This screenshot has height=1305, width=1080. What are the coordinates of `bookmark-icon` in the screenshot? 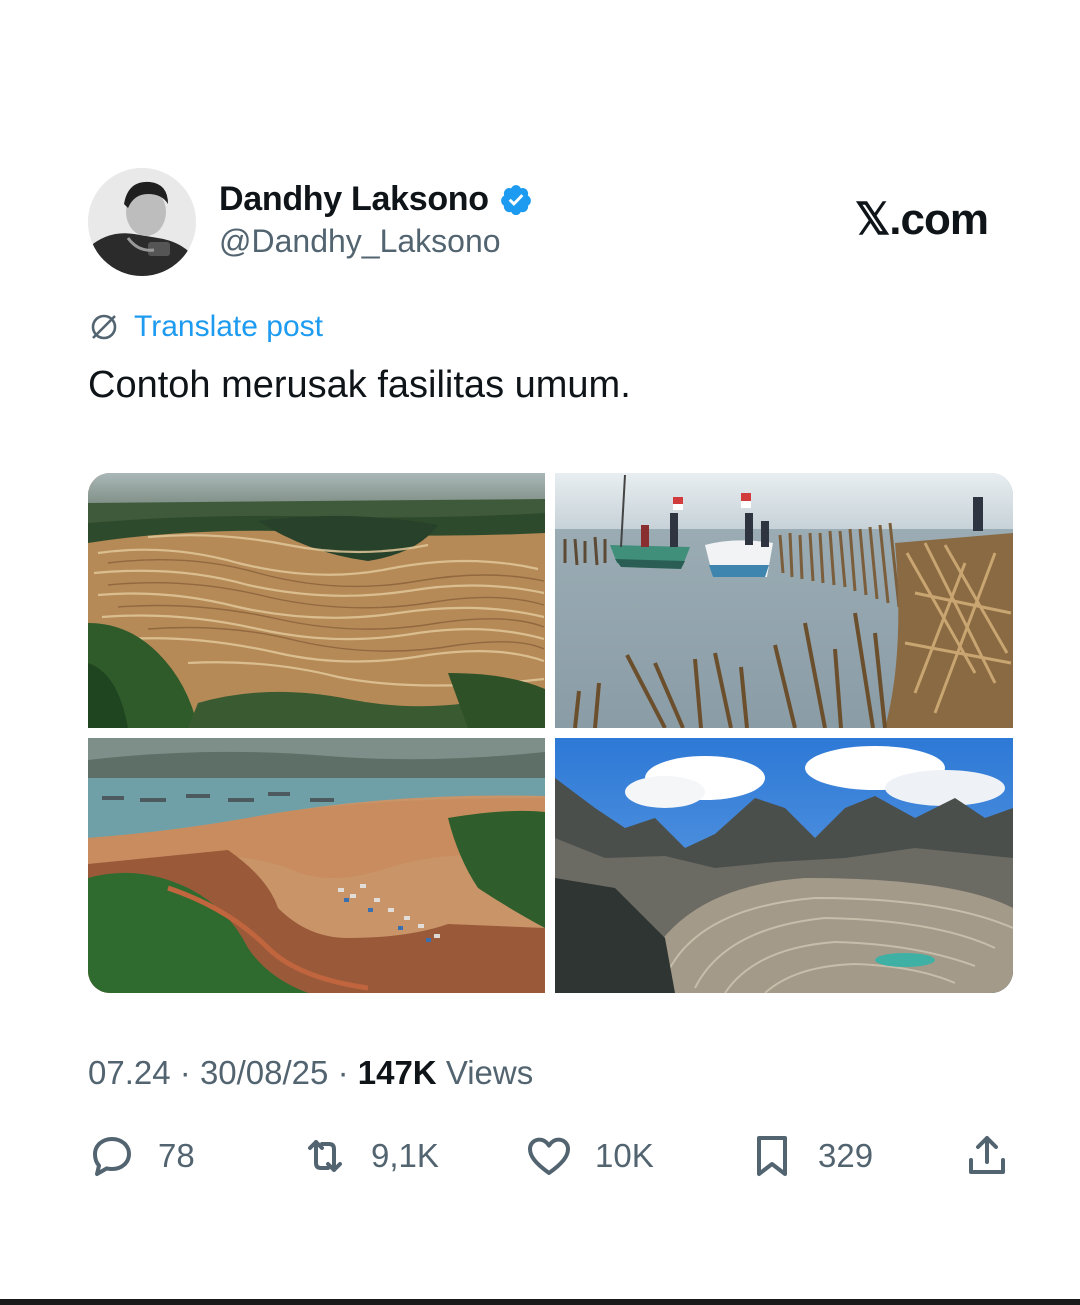 It's located at (772, 1156).